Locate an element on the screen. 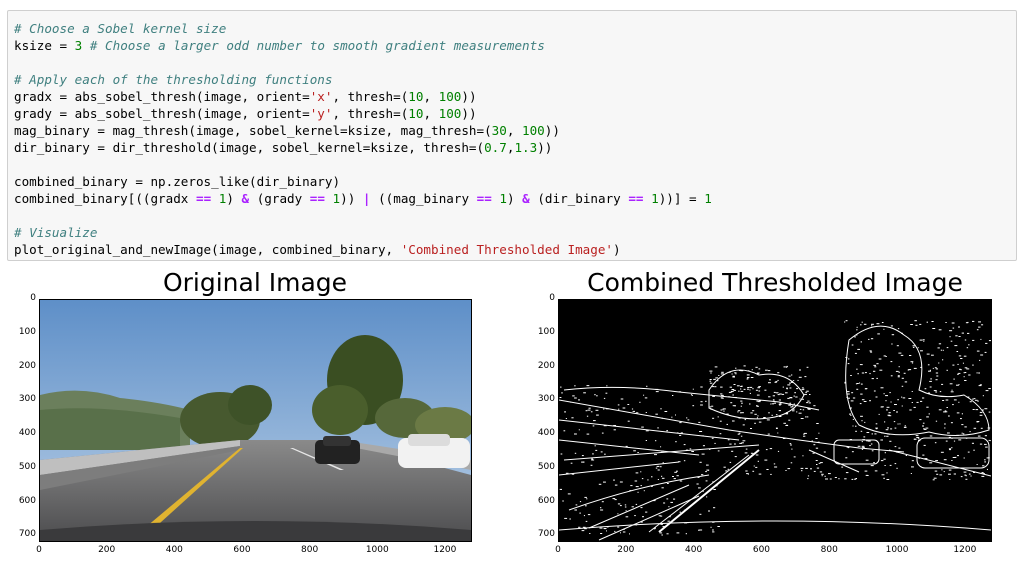  plot-title-original: Original Image is located at coordinates (255, 282).